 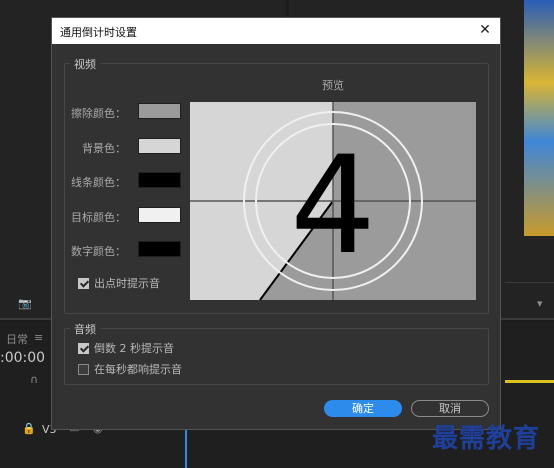 I want to click on cue-at-out-label: 出点时提示音, so click(x=127, y=283).